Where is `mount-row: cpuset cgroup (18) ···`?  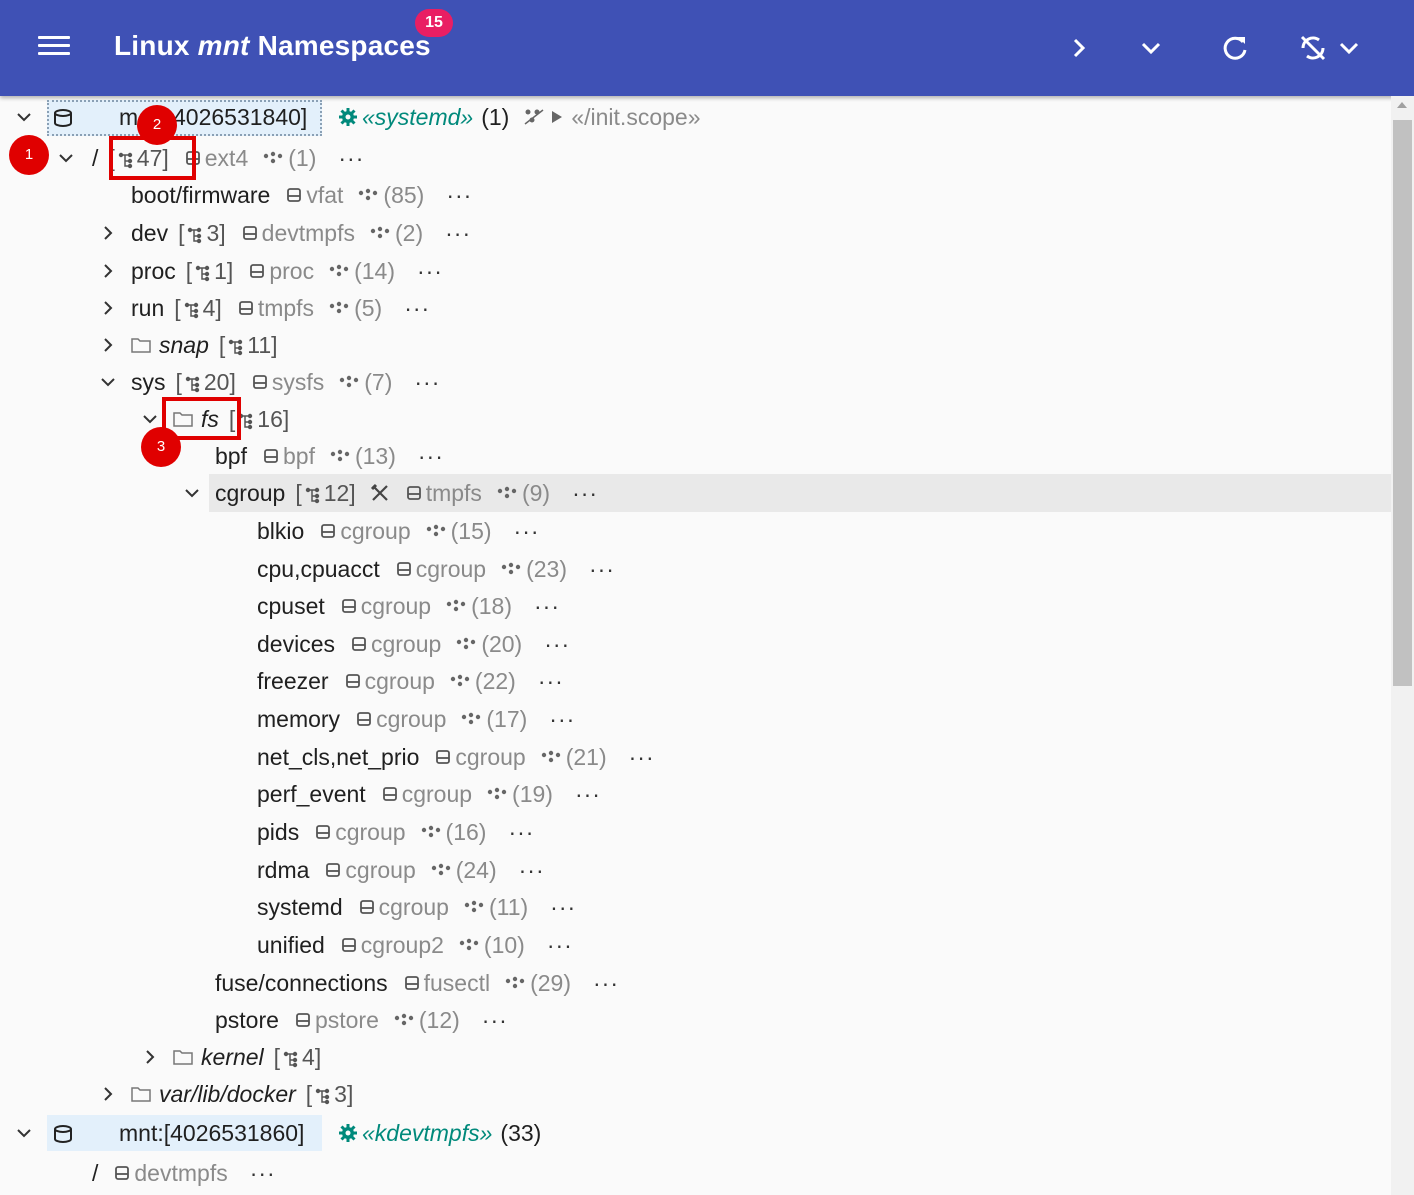 mount-row: cpuset cgroup (18) ··· is located at coordinates (695, 606).